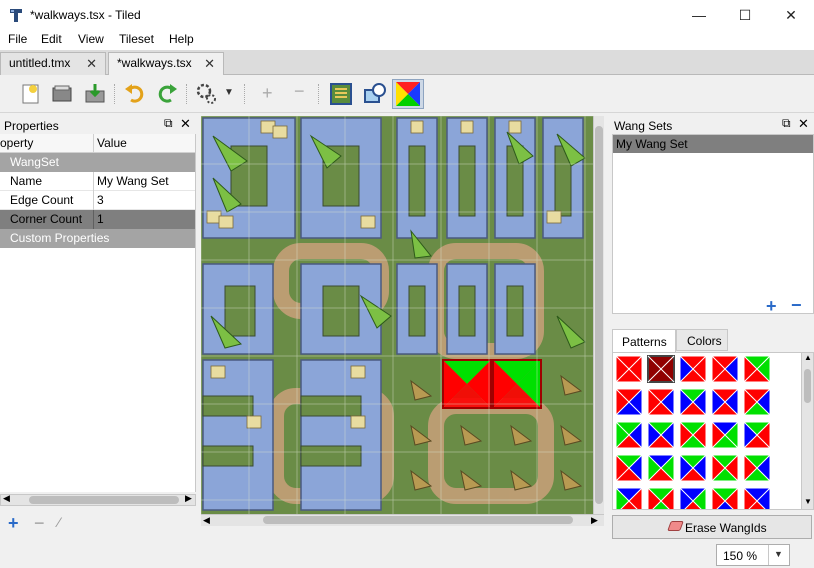 The image size is (814, 568). Describe the element at coordinates (675, 526) in the screenshot. I see `eraser-icon` at that location.